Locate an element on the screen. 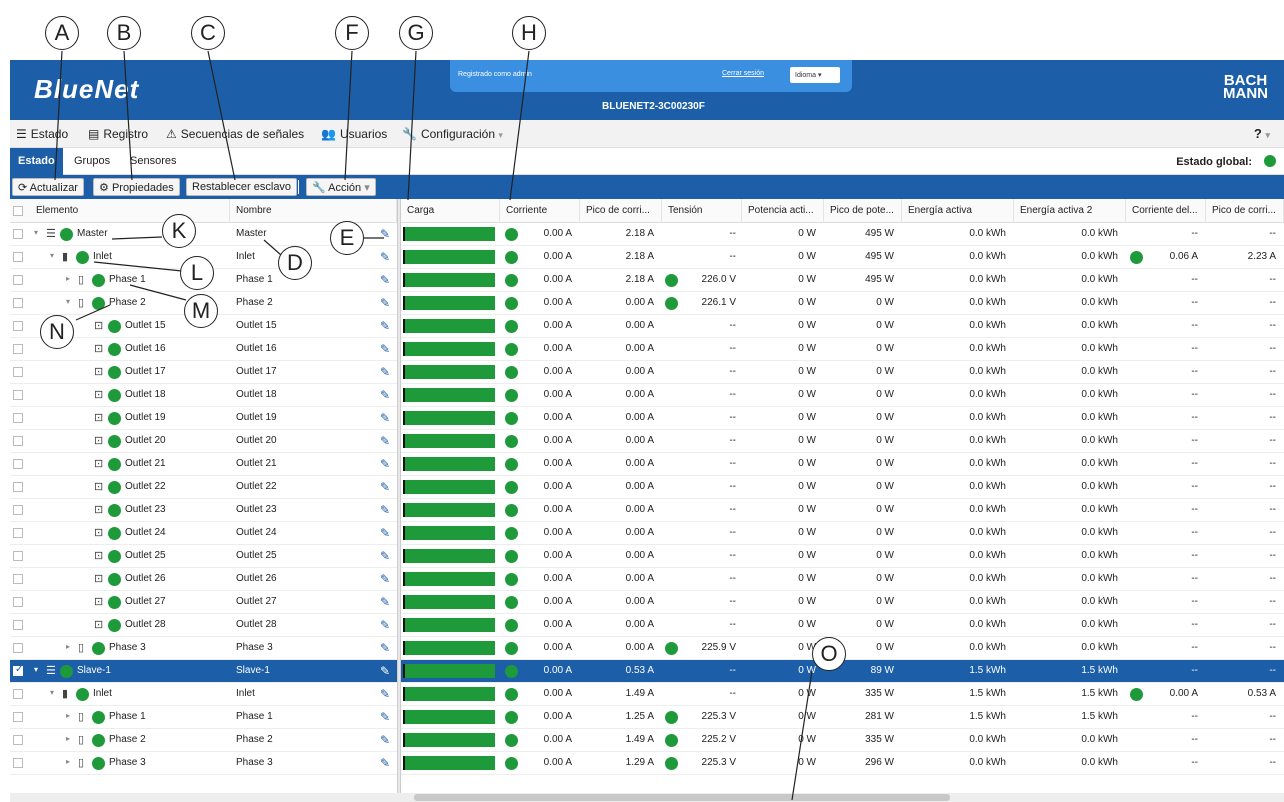 The width and height of the screenshot is (1284, 802). action-button: 🔧 Acción ▾ is located at coordinates (341, 187).